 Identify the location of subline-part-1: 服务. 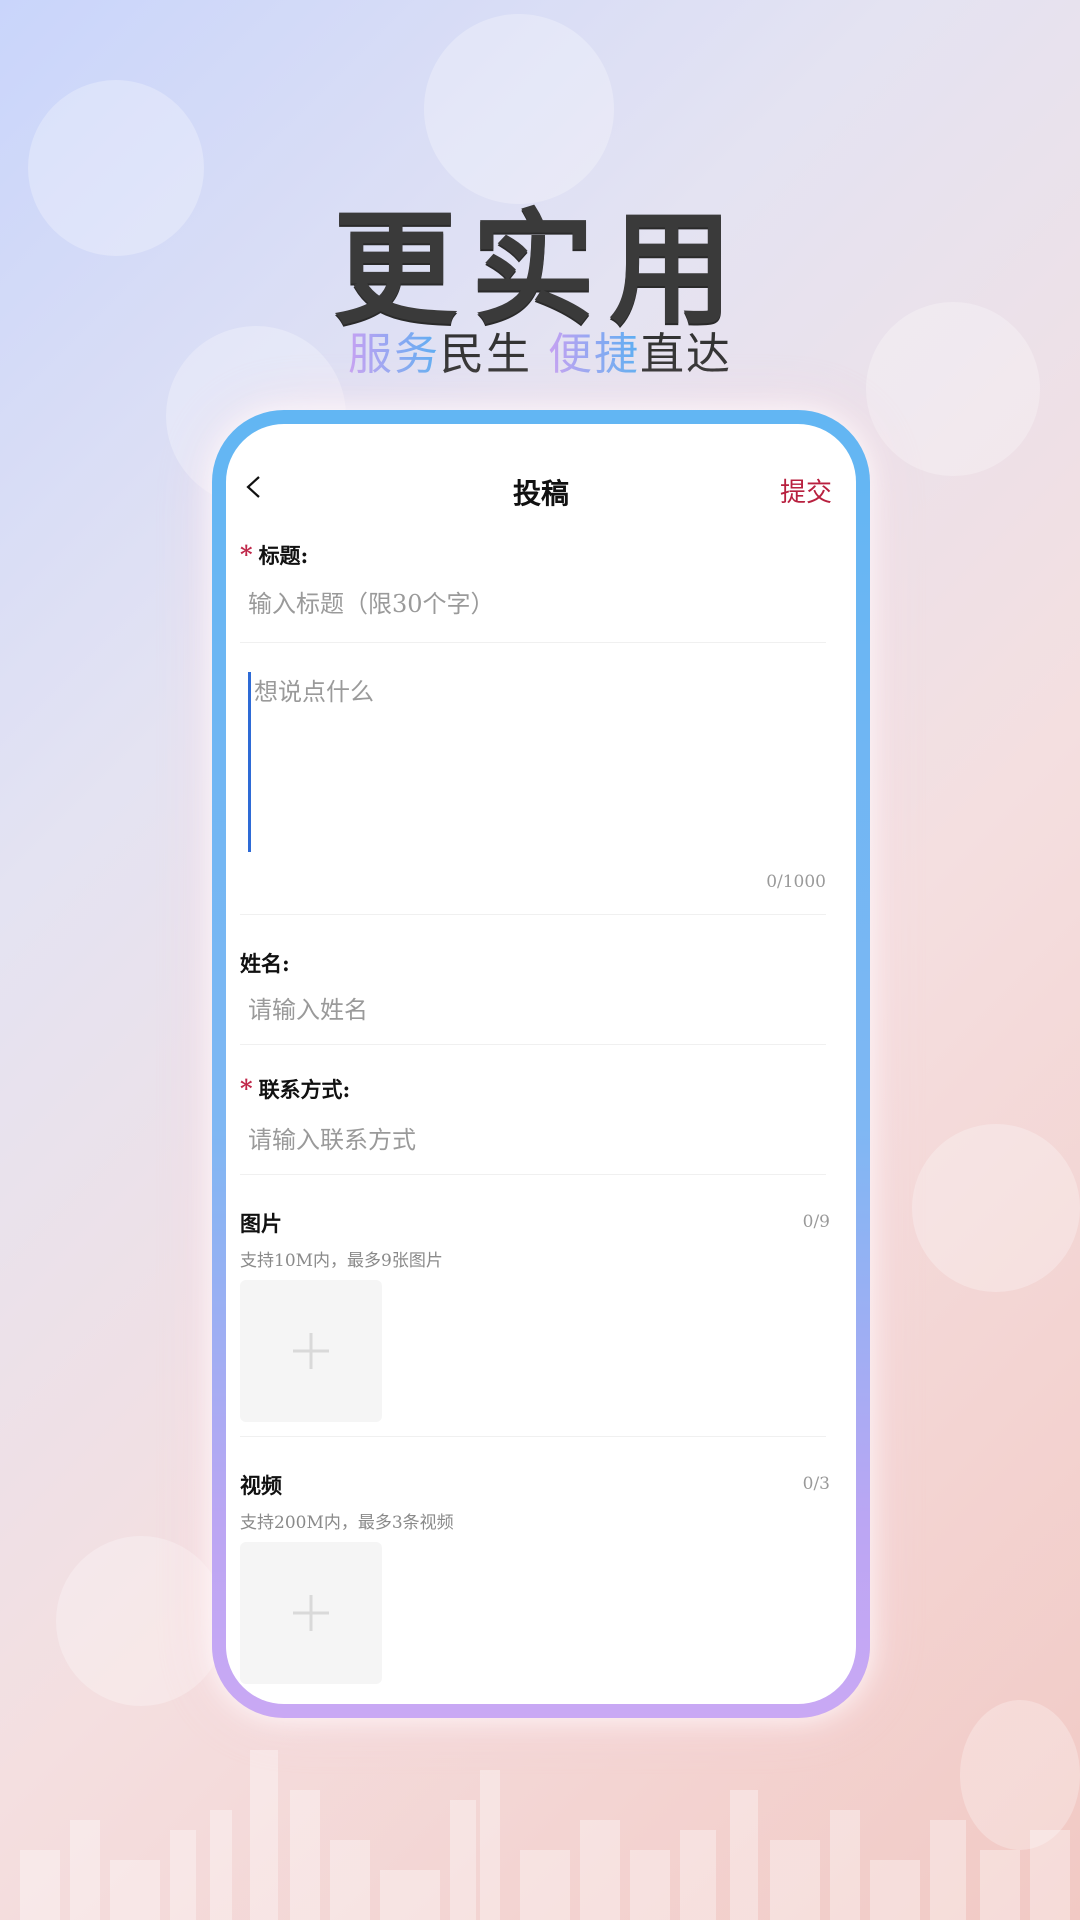
(394, 354).